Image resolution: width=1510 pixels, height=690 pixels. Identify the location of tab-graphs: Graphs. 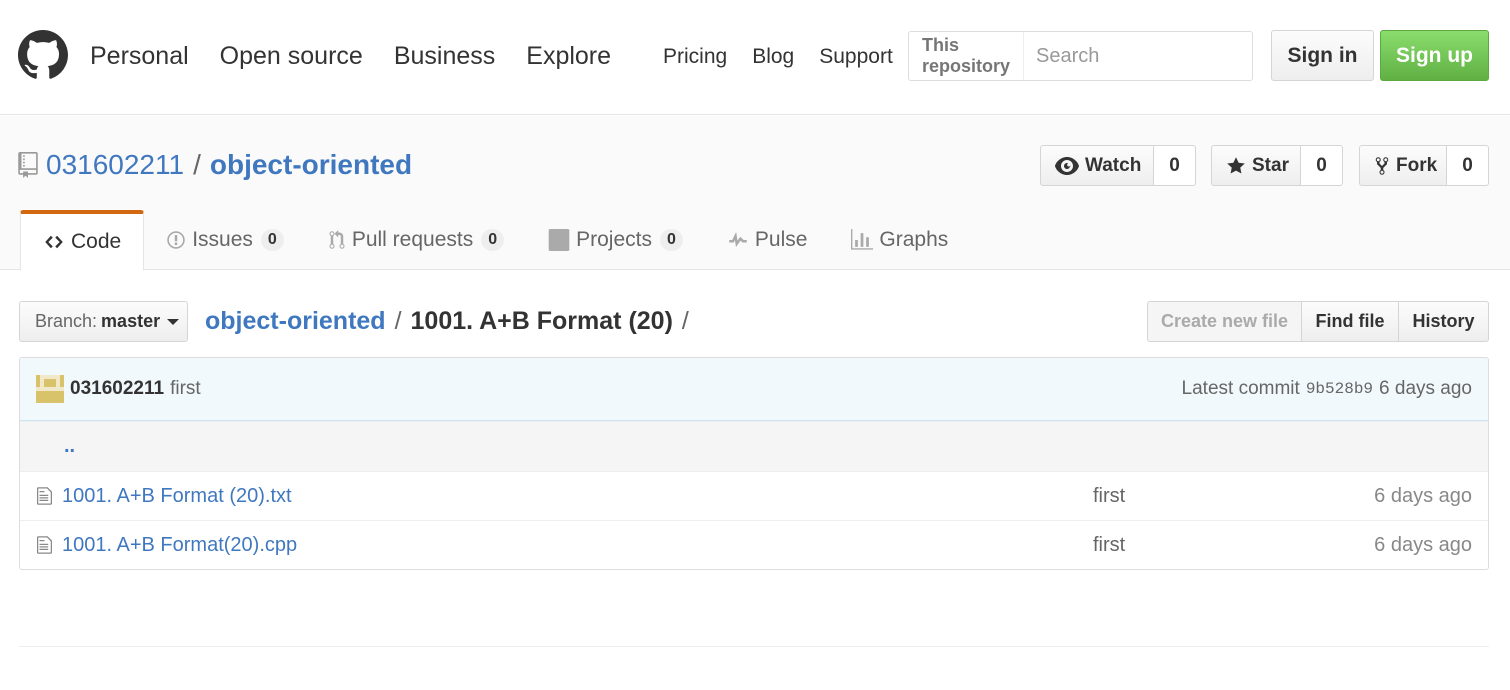
(899, 240).